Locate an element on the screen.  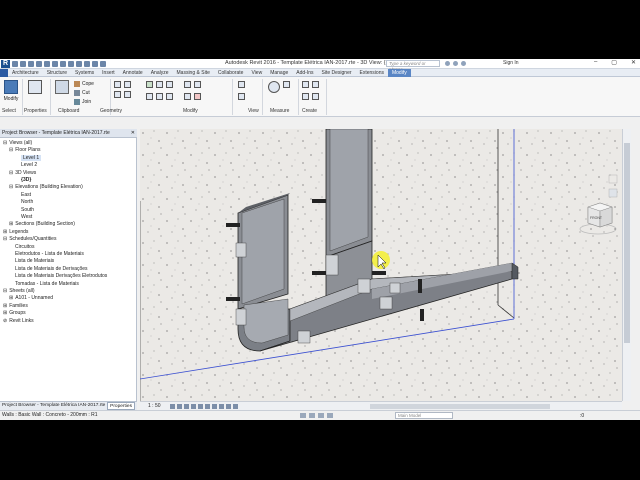
close-button: ✕ is located at coordinates (633, 62).